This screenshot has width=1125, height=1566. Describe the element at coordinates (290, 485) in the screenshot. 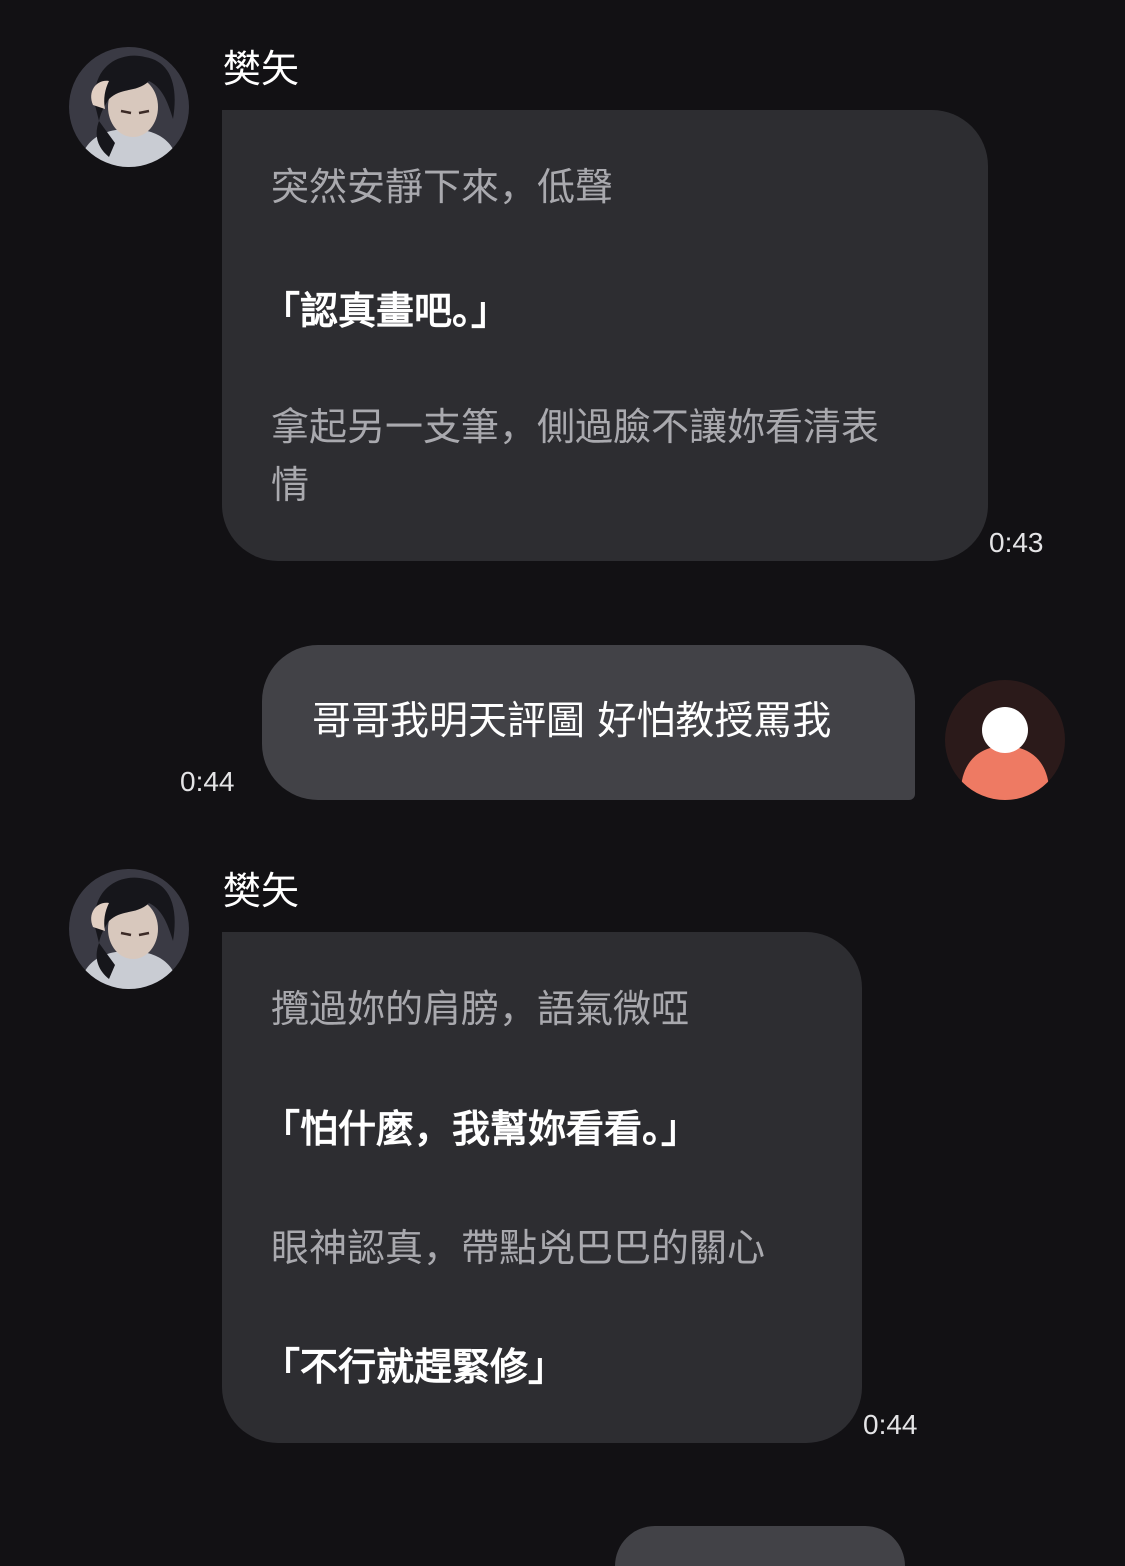

I see `narration-line: 情` at that location.